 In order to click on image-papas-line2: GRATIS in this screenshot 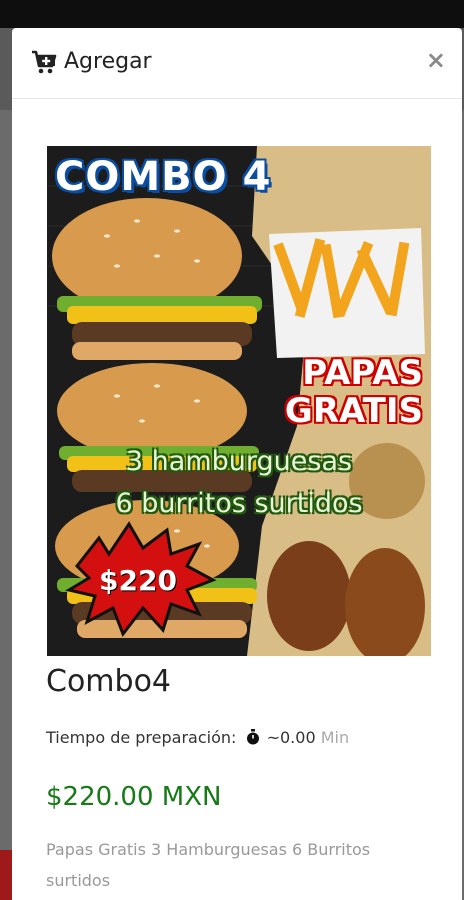, I will do `click(353, 411)`.